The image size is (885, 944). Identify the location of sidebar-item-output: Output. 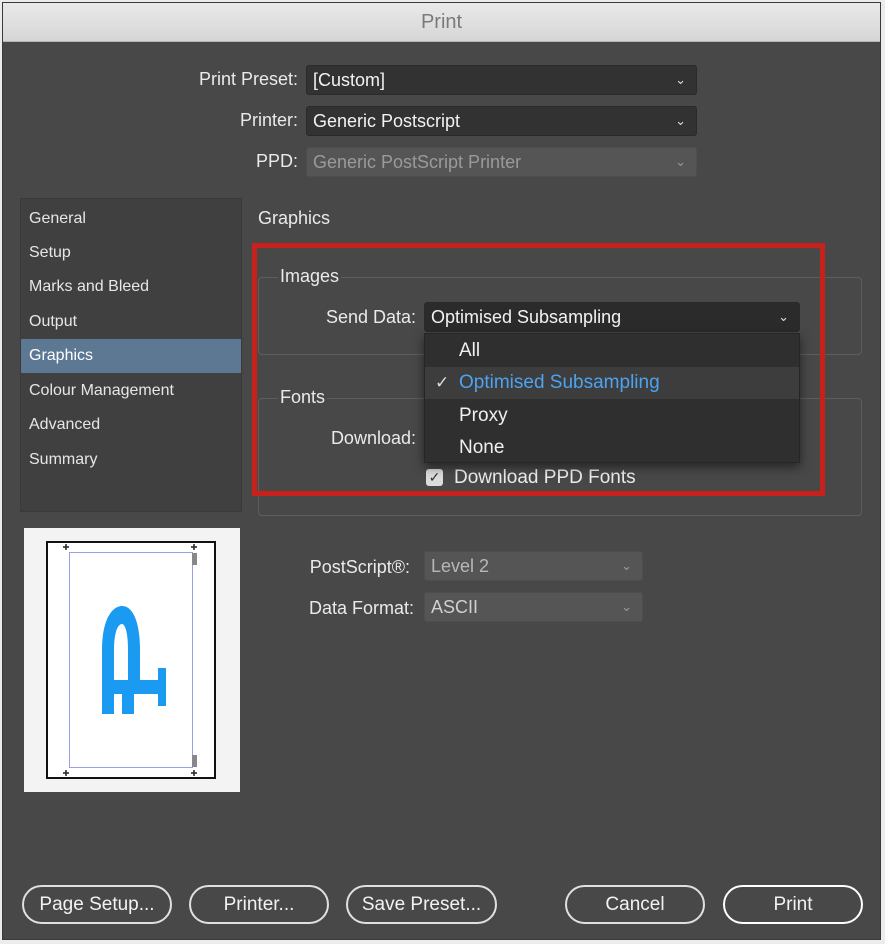
(131, 322).